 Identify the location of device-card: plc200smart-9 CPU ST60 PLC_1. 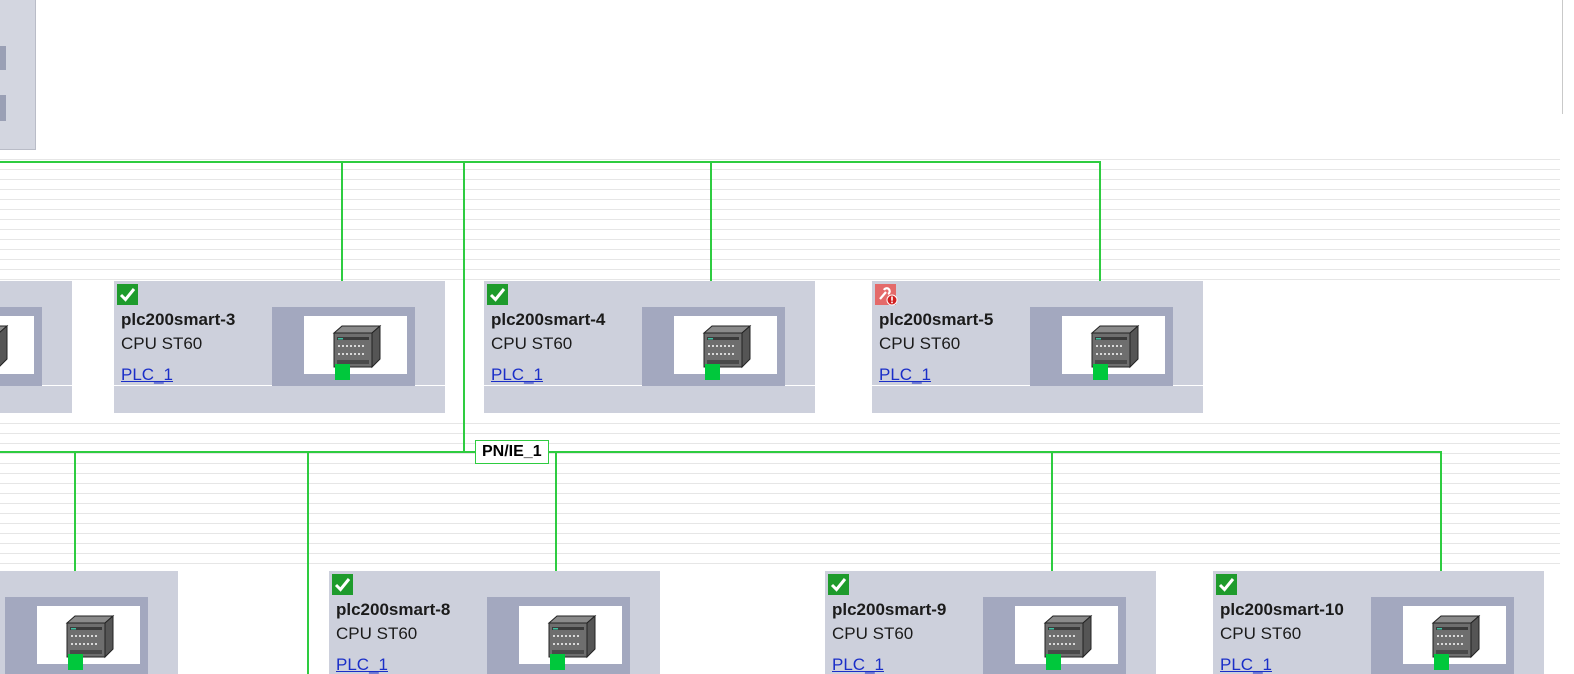
(990, 622).